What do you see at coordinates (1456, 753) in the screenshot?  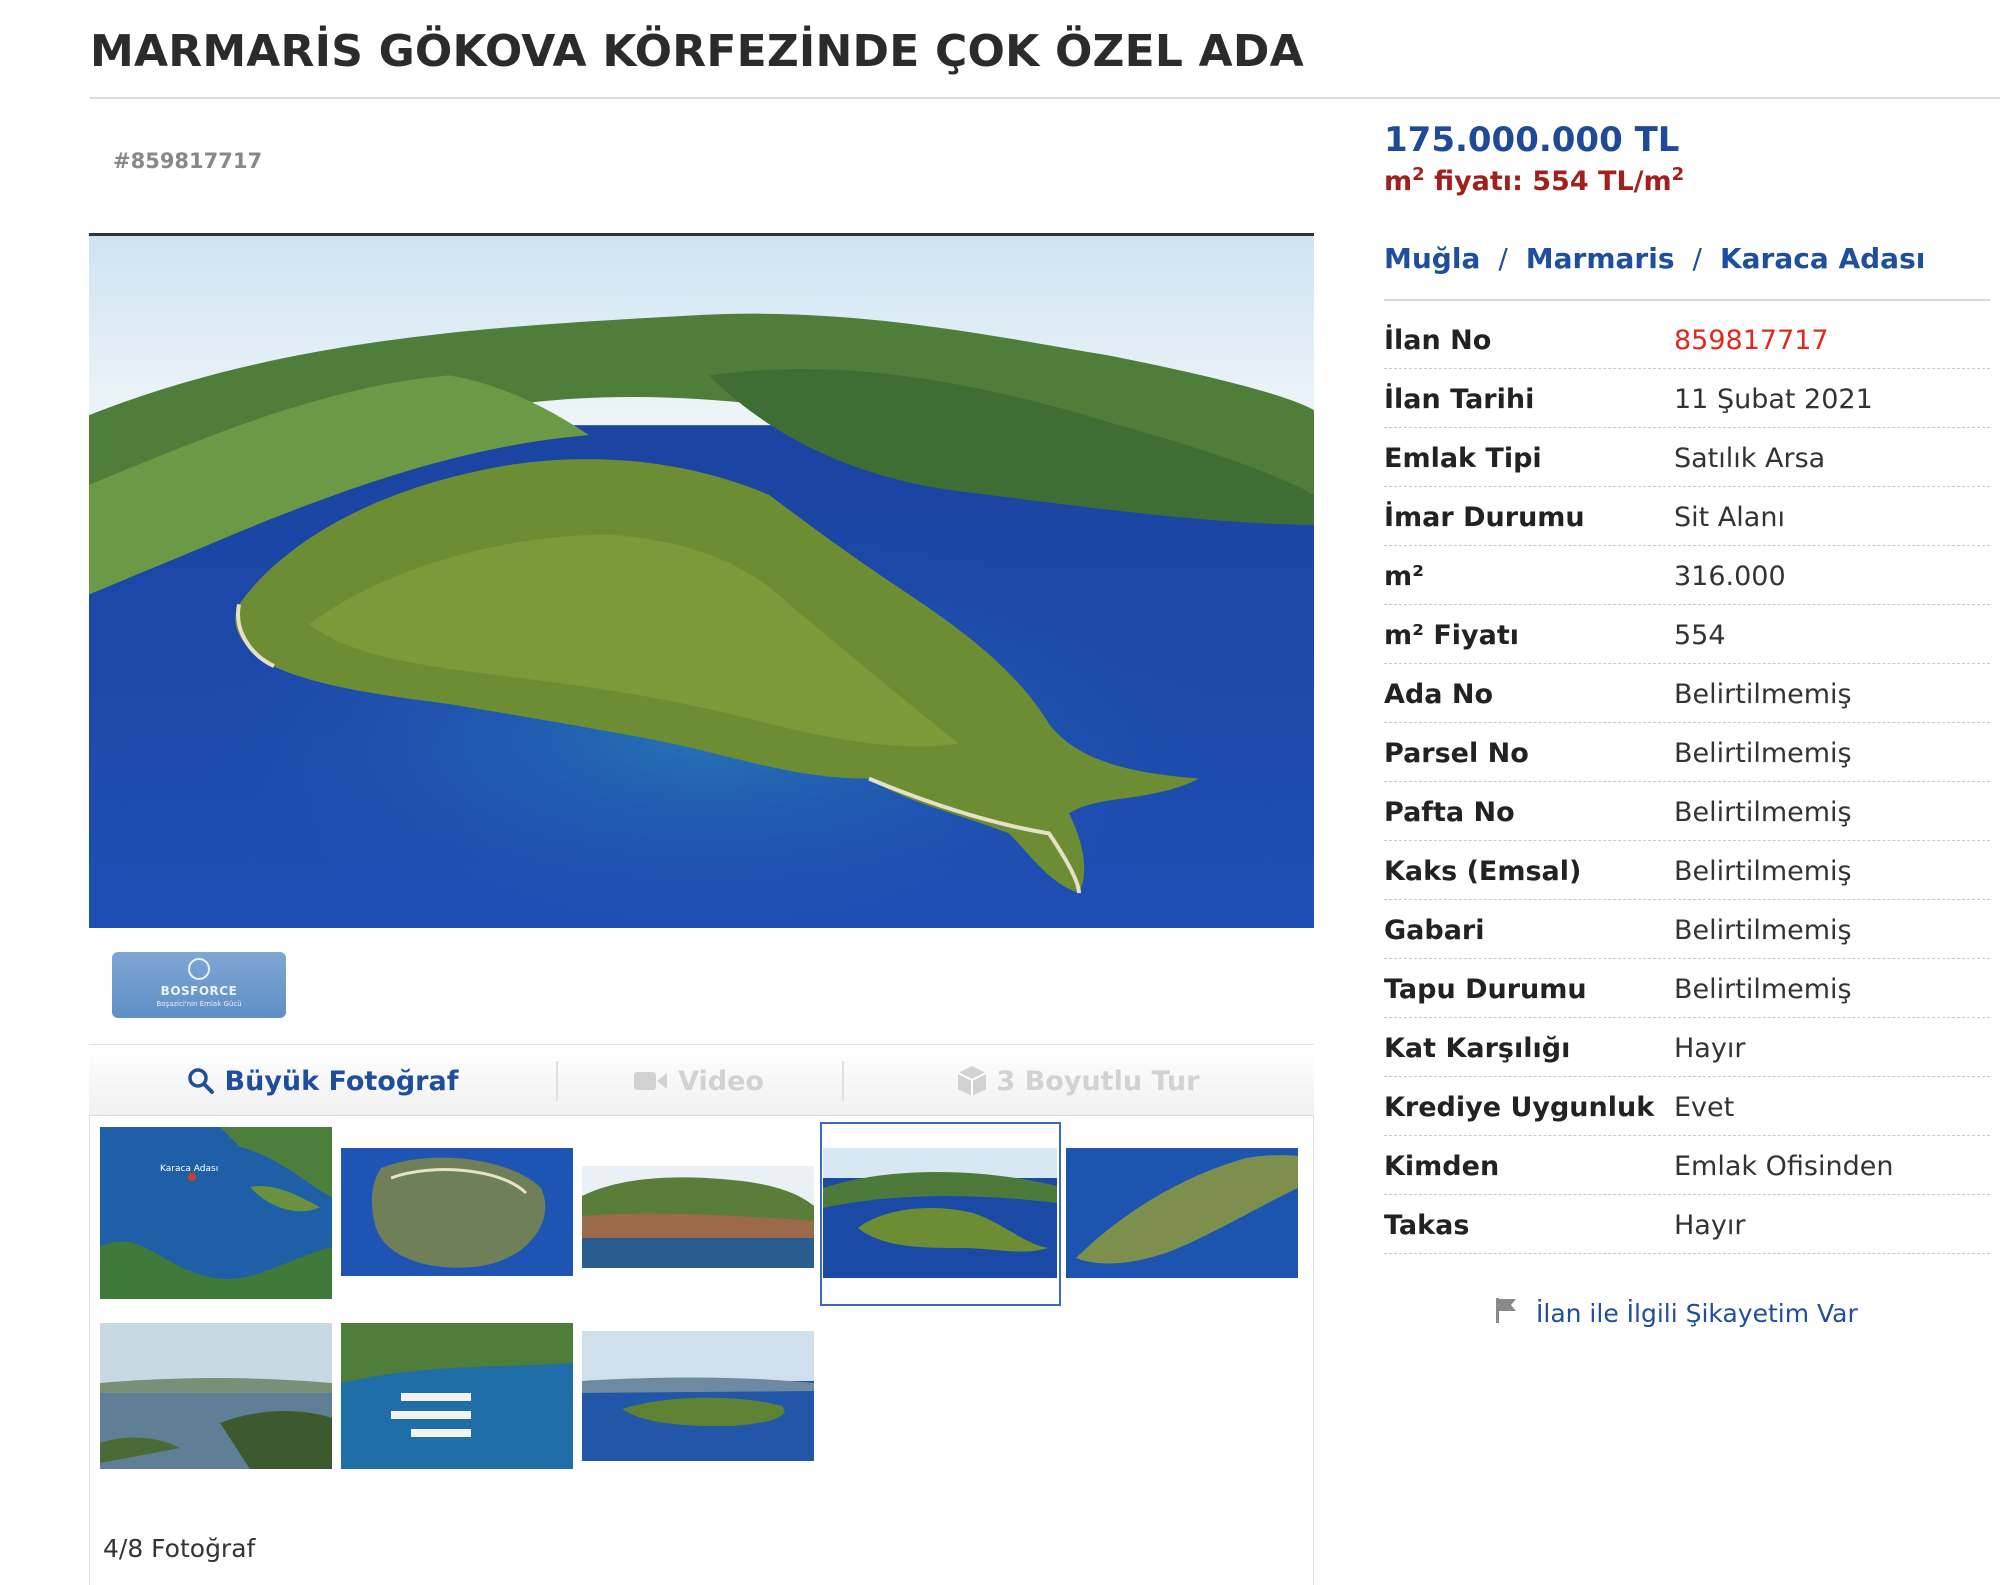 I see `detail-key: Parsel No` at bounding box center [1456, 753].